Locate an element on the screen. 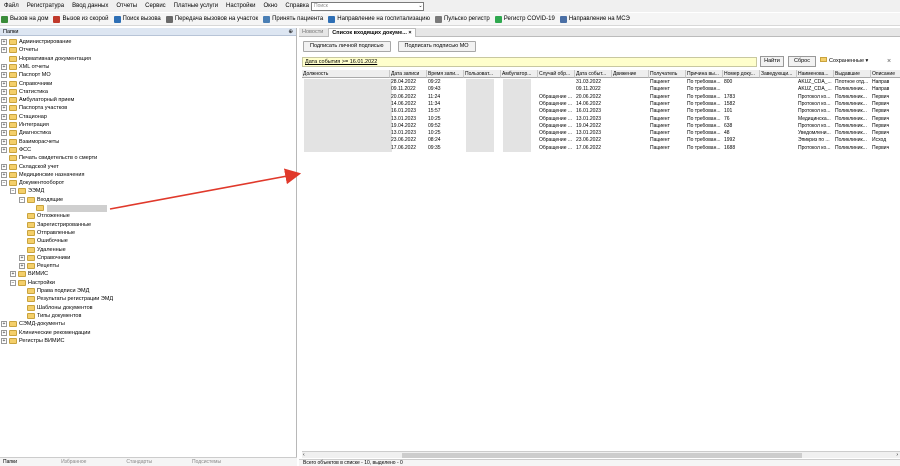 The image size is (900, 466). sign-personal-button: Подписать личной подписью is located at coordinates (347, 46).